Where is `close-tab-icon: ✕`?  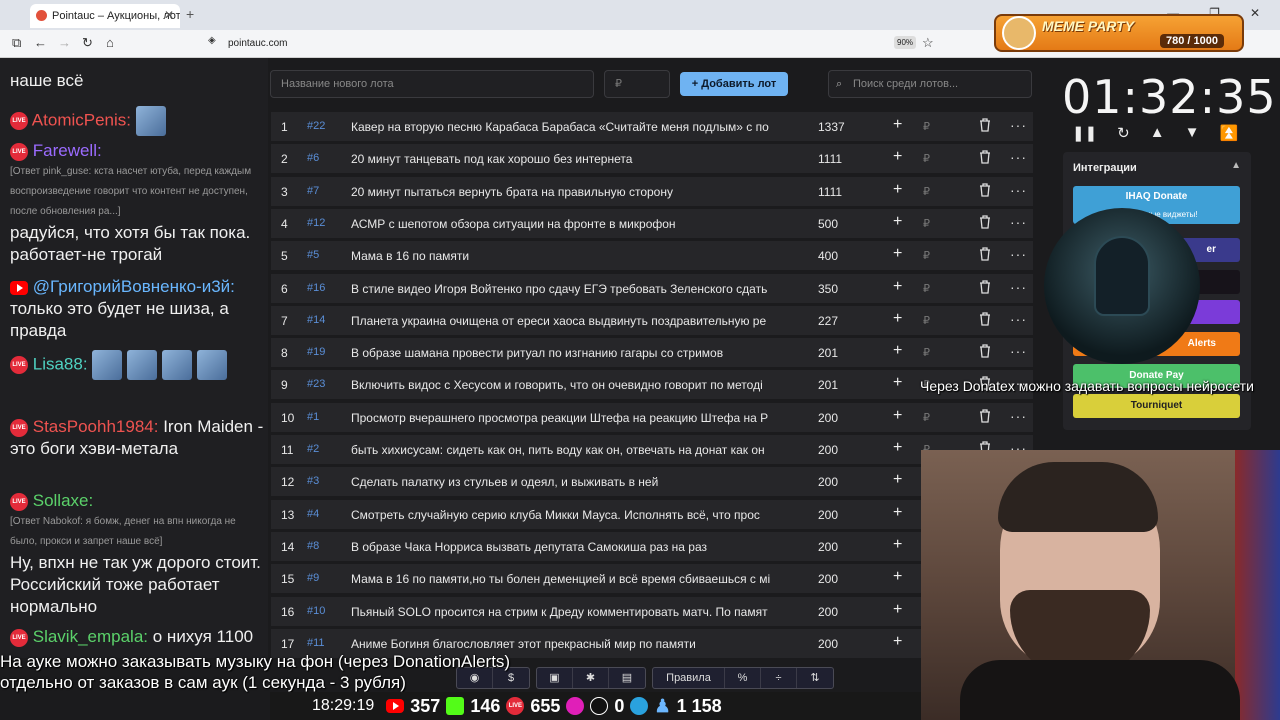 close-tab-icon: ✕ is located at coordinates (169, 15).